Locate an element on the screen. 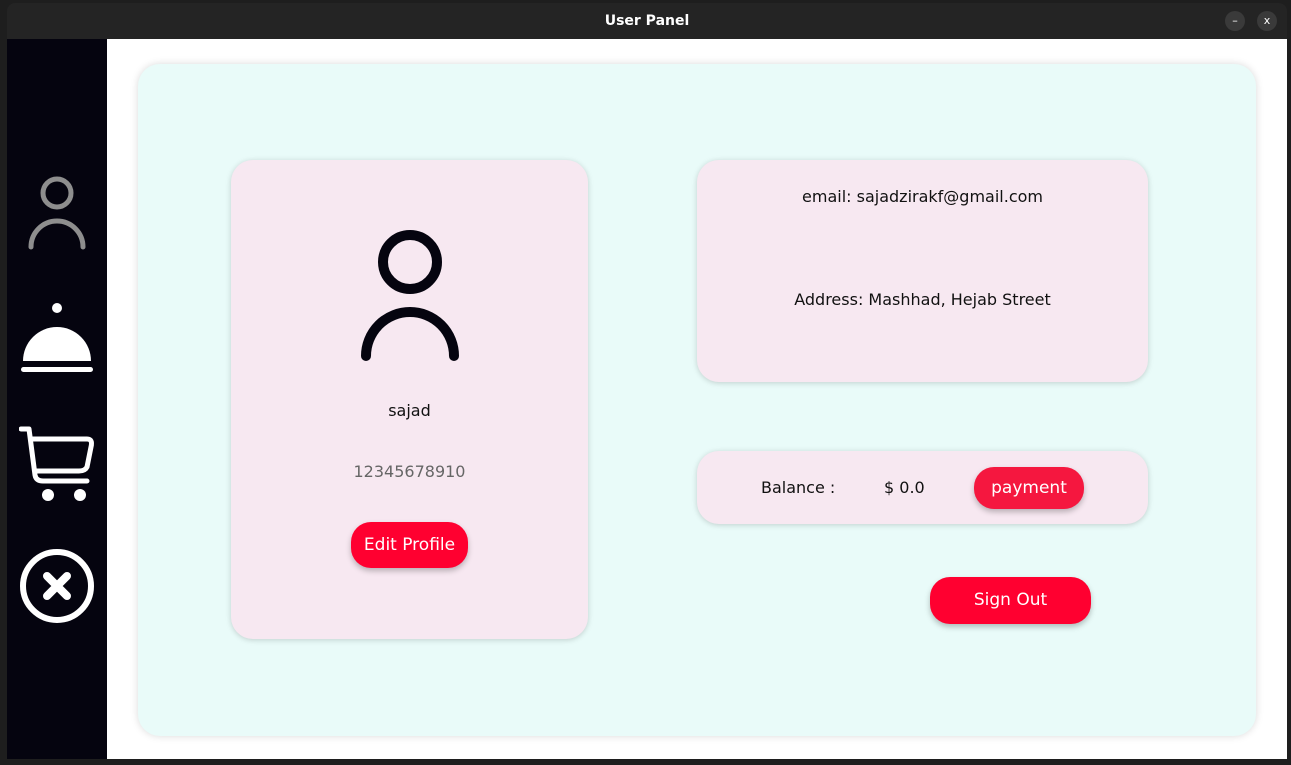 The image size is (1291, 765). avatar is located at coordinates (410, 295).